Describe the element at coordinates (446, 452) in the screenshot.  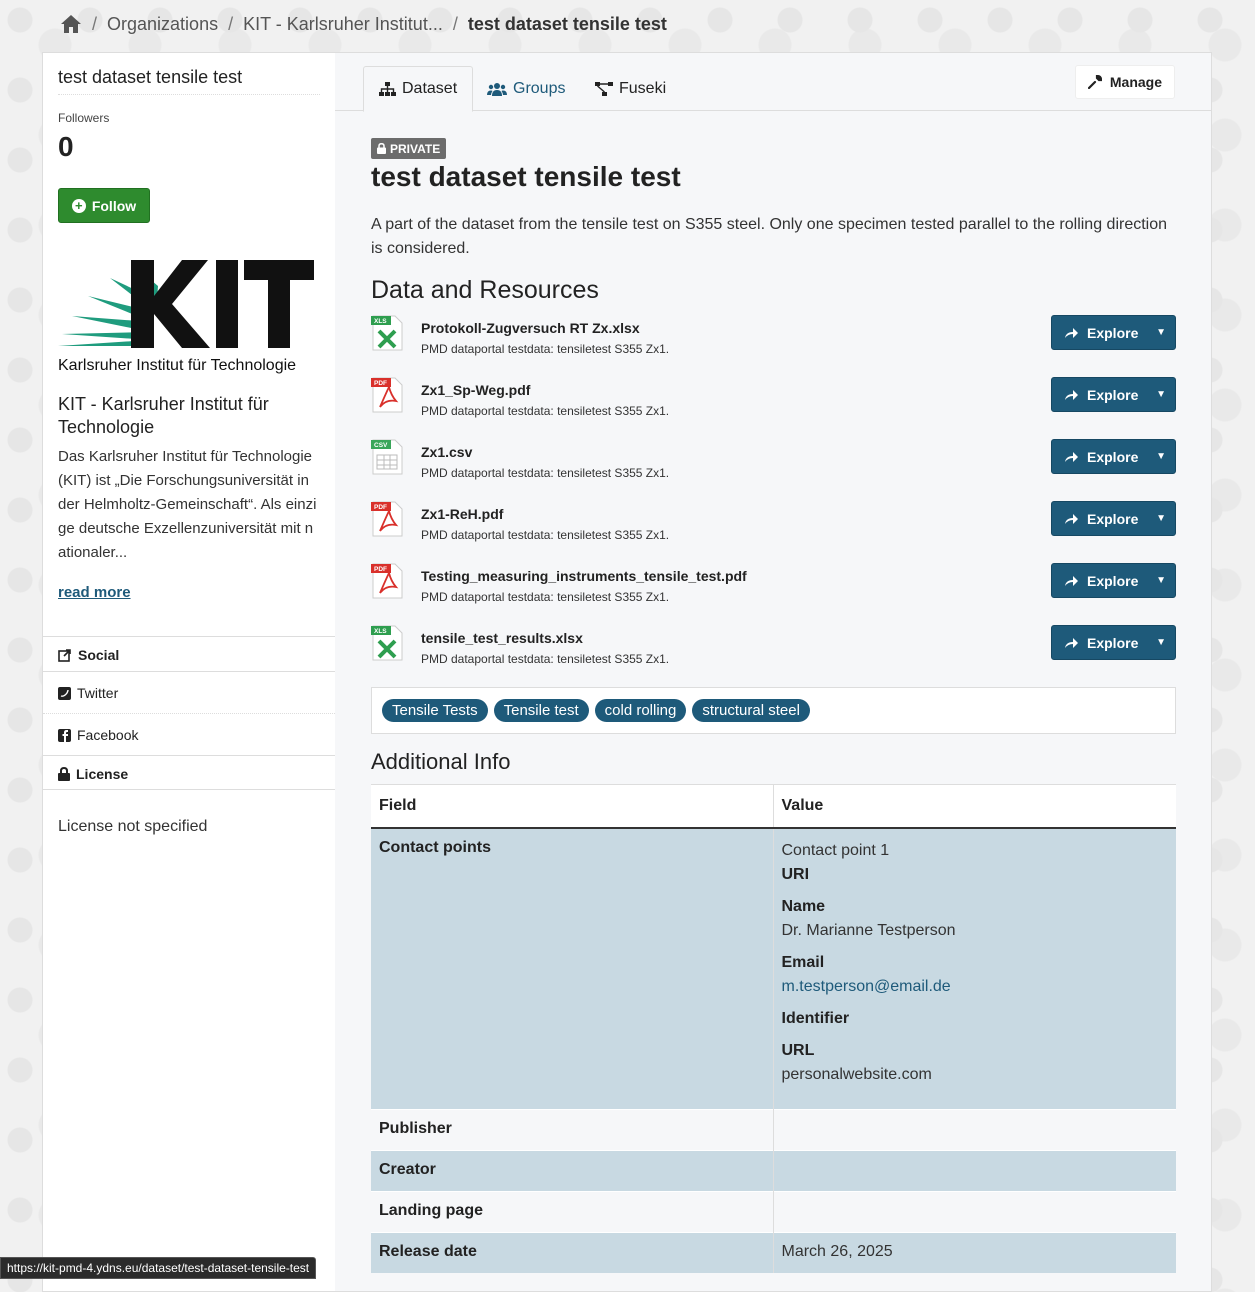
I see `resource-title-link: Zx1.csv` at that location.